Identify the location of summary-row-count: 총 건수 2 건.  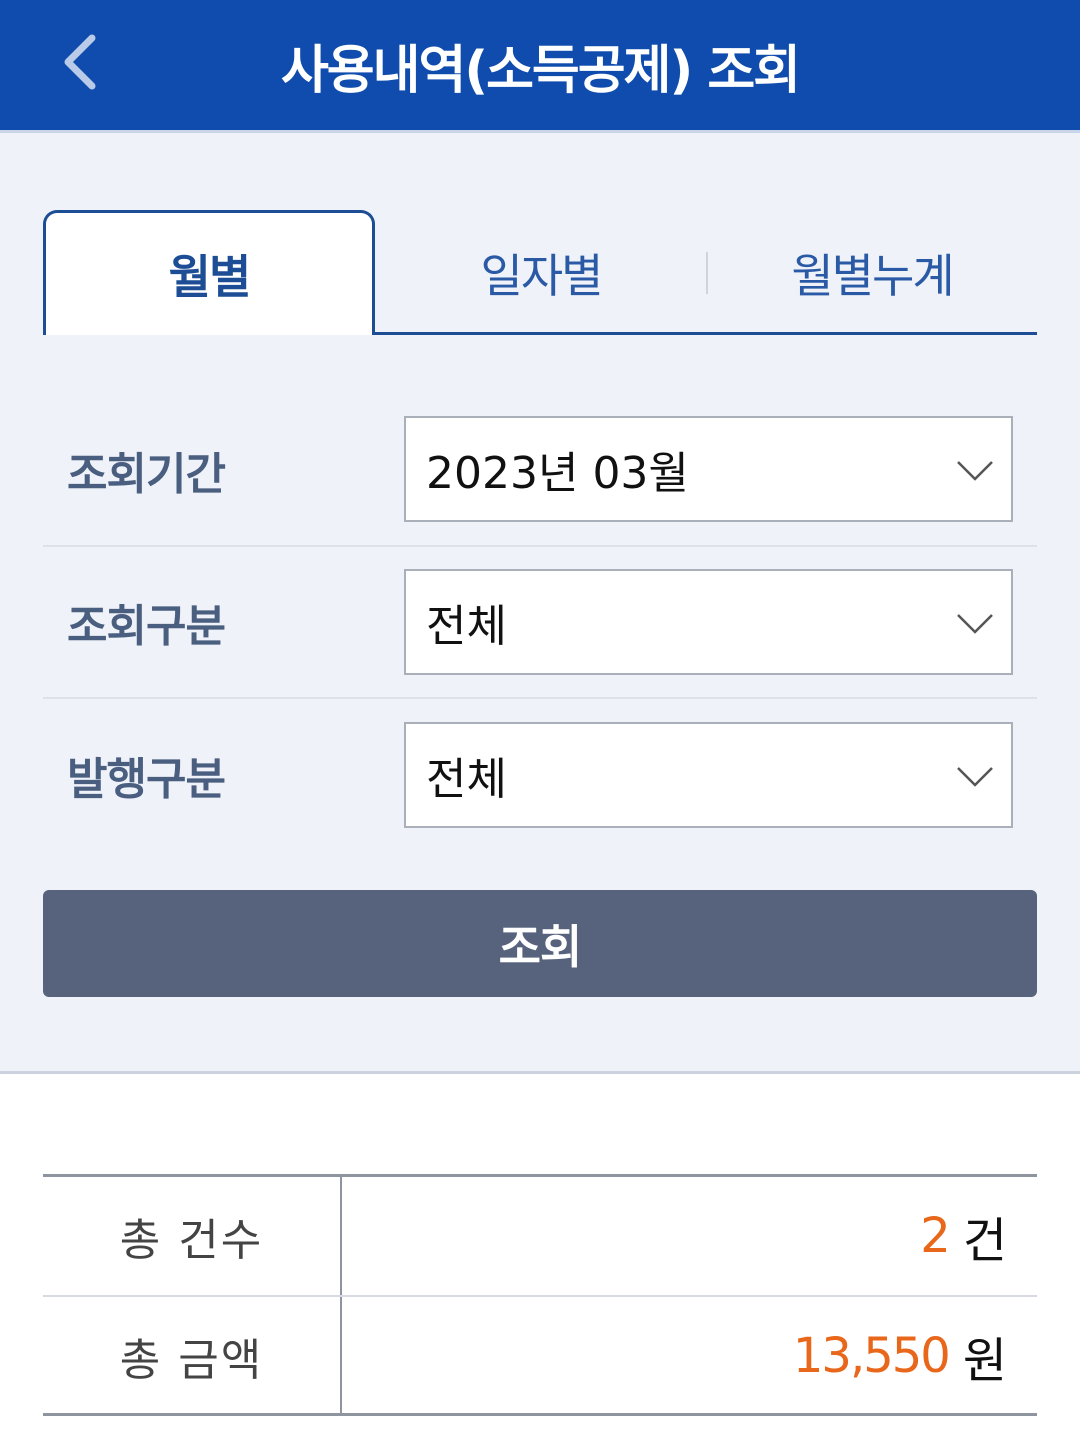
(540, 1236).